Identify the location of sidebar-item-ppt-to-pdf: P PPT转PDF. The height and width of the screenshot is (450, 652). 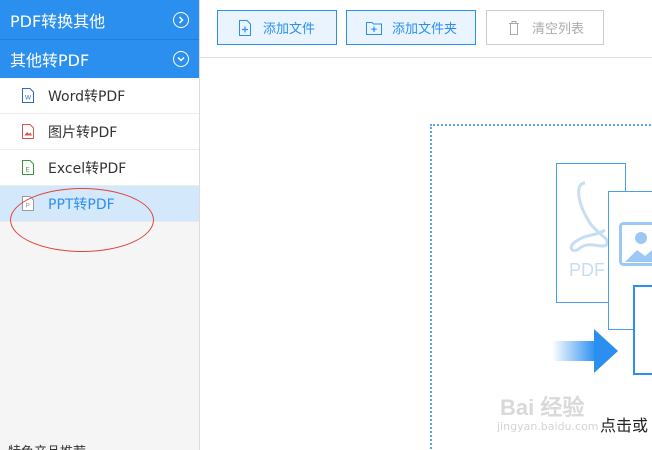
(99, 204).